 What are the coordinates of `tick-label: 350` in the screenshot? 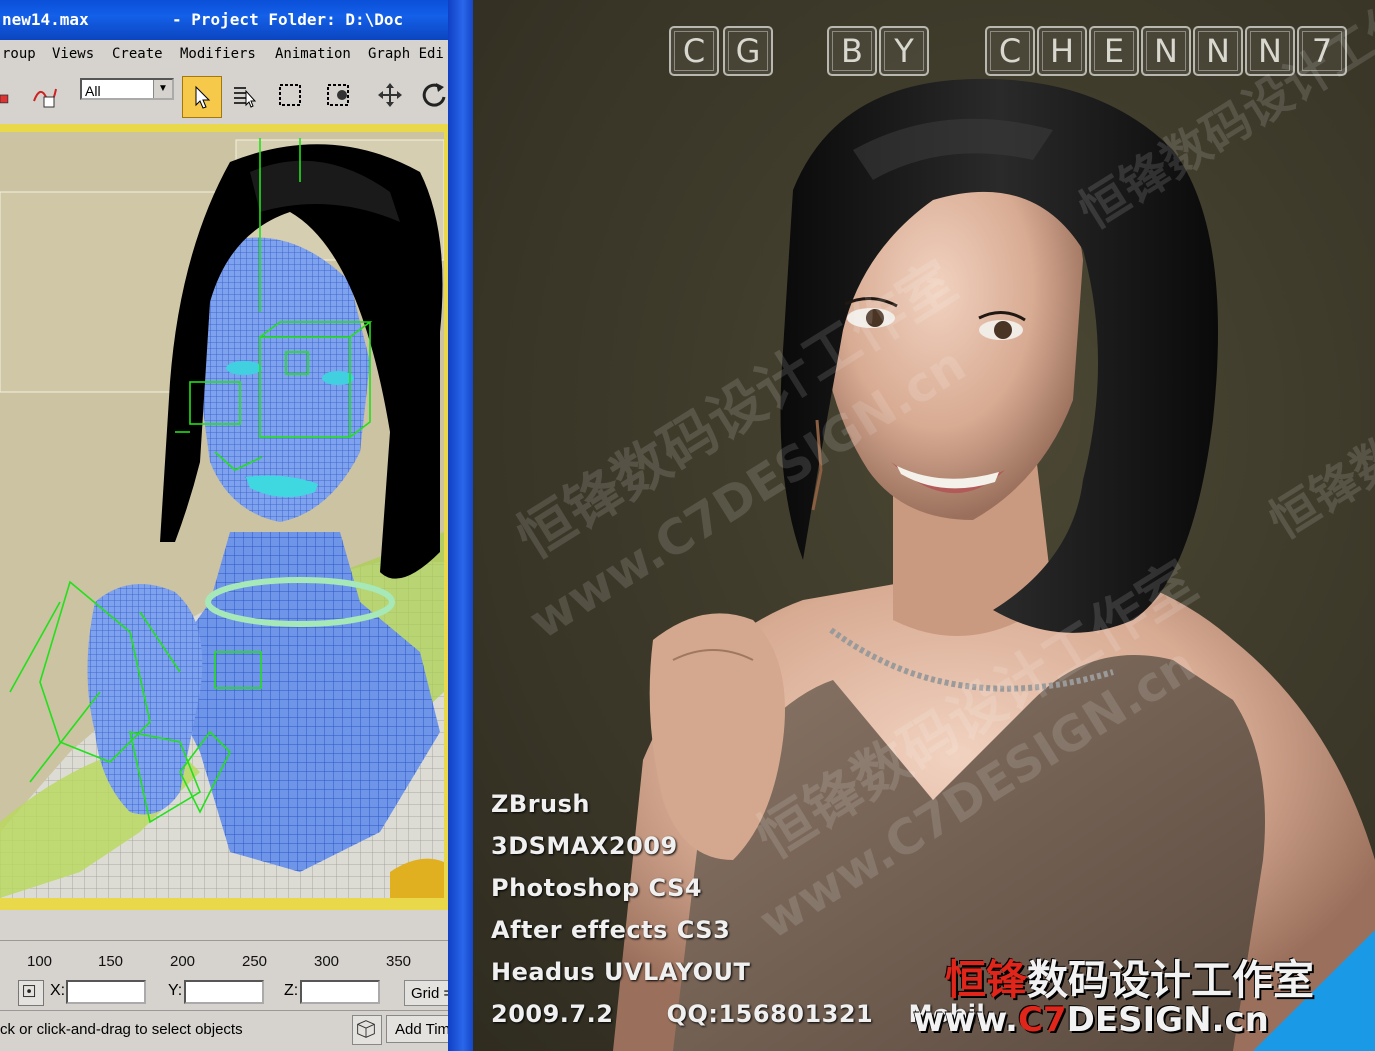 It's located at (399, 961).